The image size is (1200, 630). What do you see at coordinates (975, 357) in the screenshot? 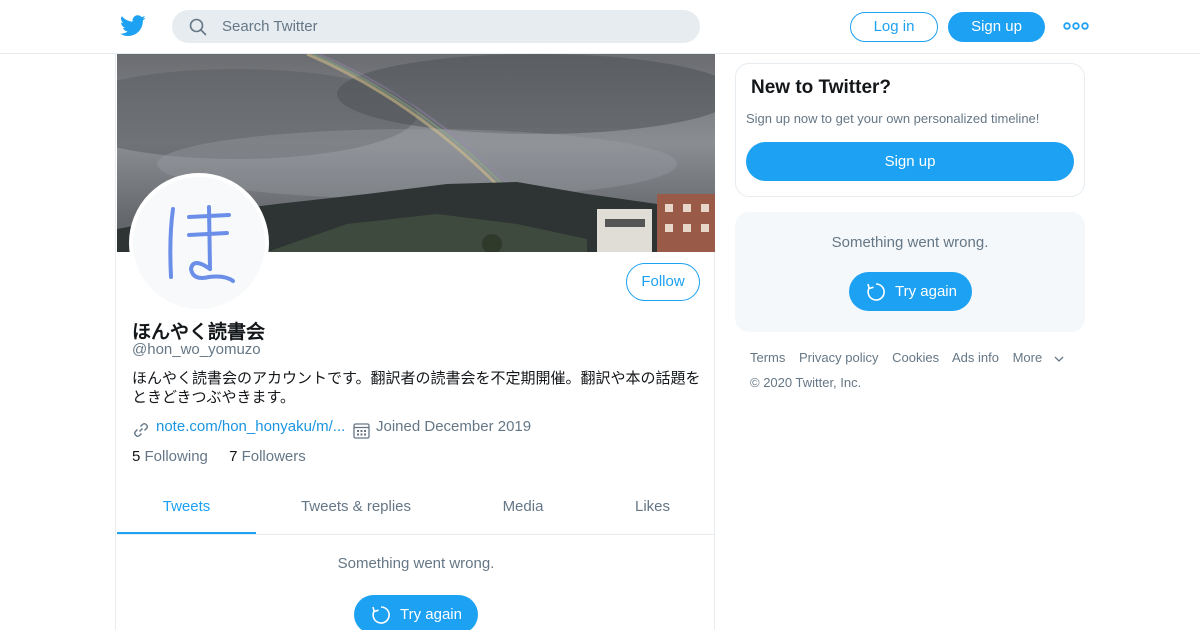
I see `footer-link-ads-info: Ads info` at bounding box center [975, 357].